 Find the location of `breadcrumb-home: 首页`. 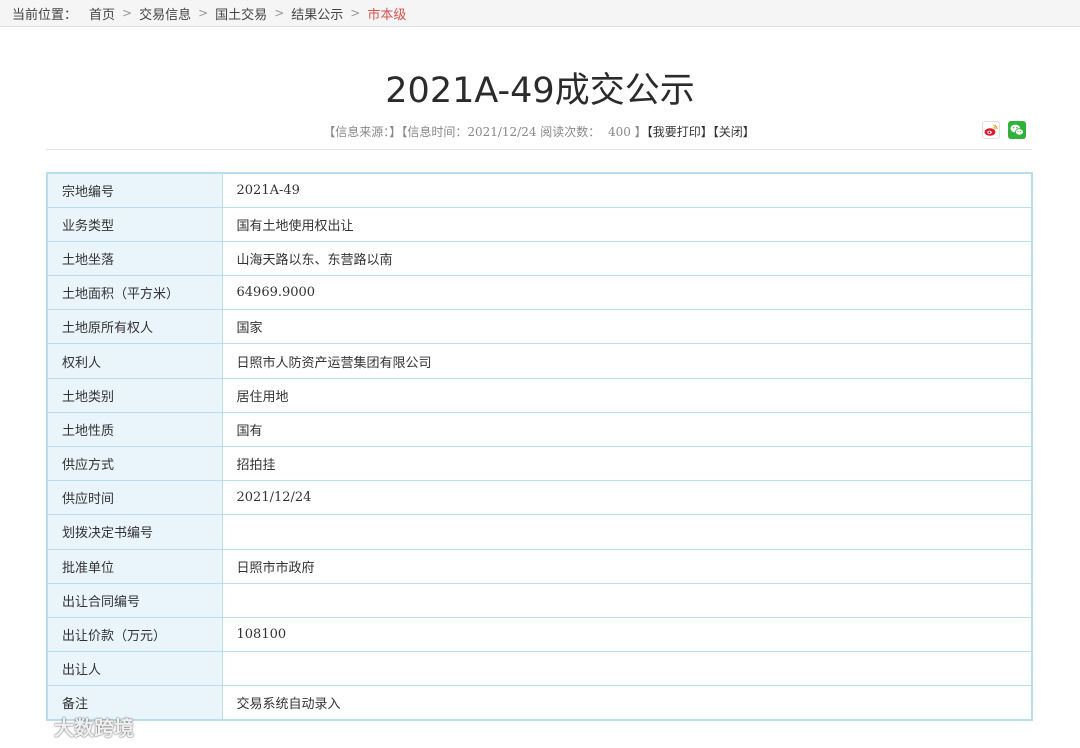

breadcrumb-home: 首页 is located at coordinates (102, 13).